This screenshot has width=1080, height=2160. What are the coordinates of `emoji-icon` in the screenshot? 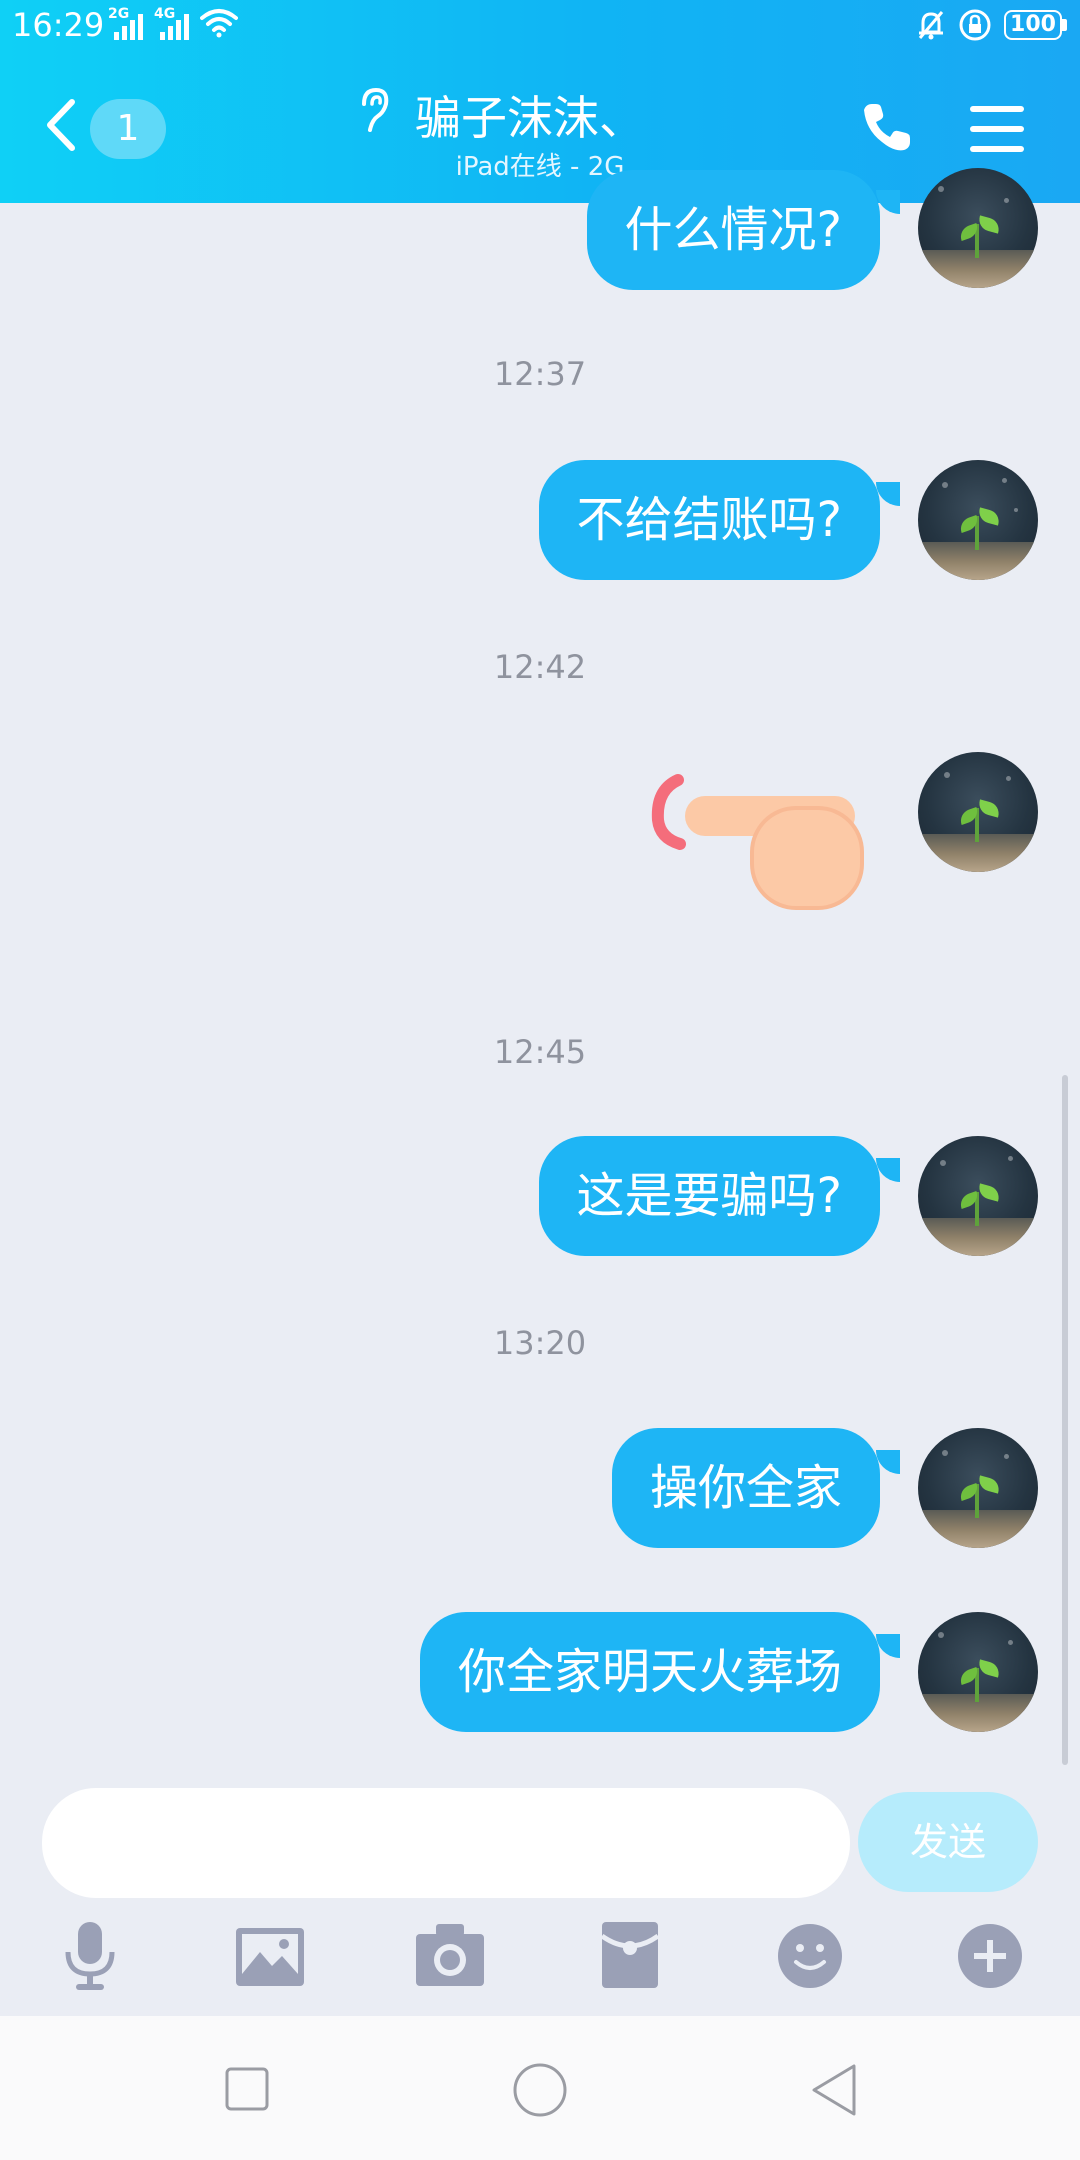 It's located at (810, 1956).